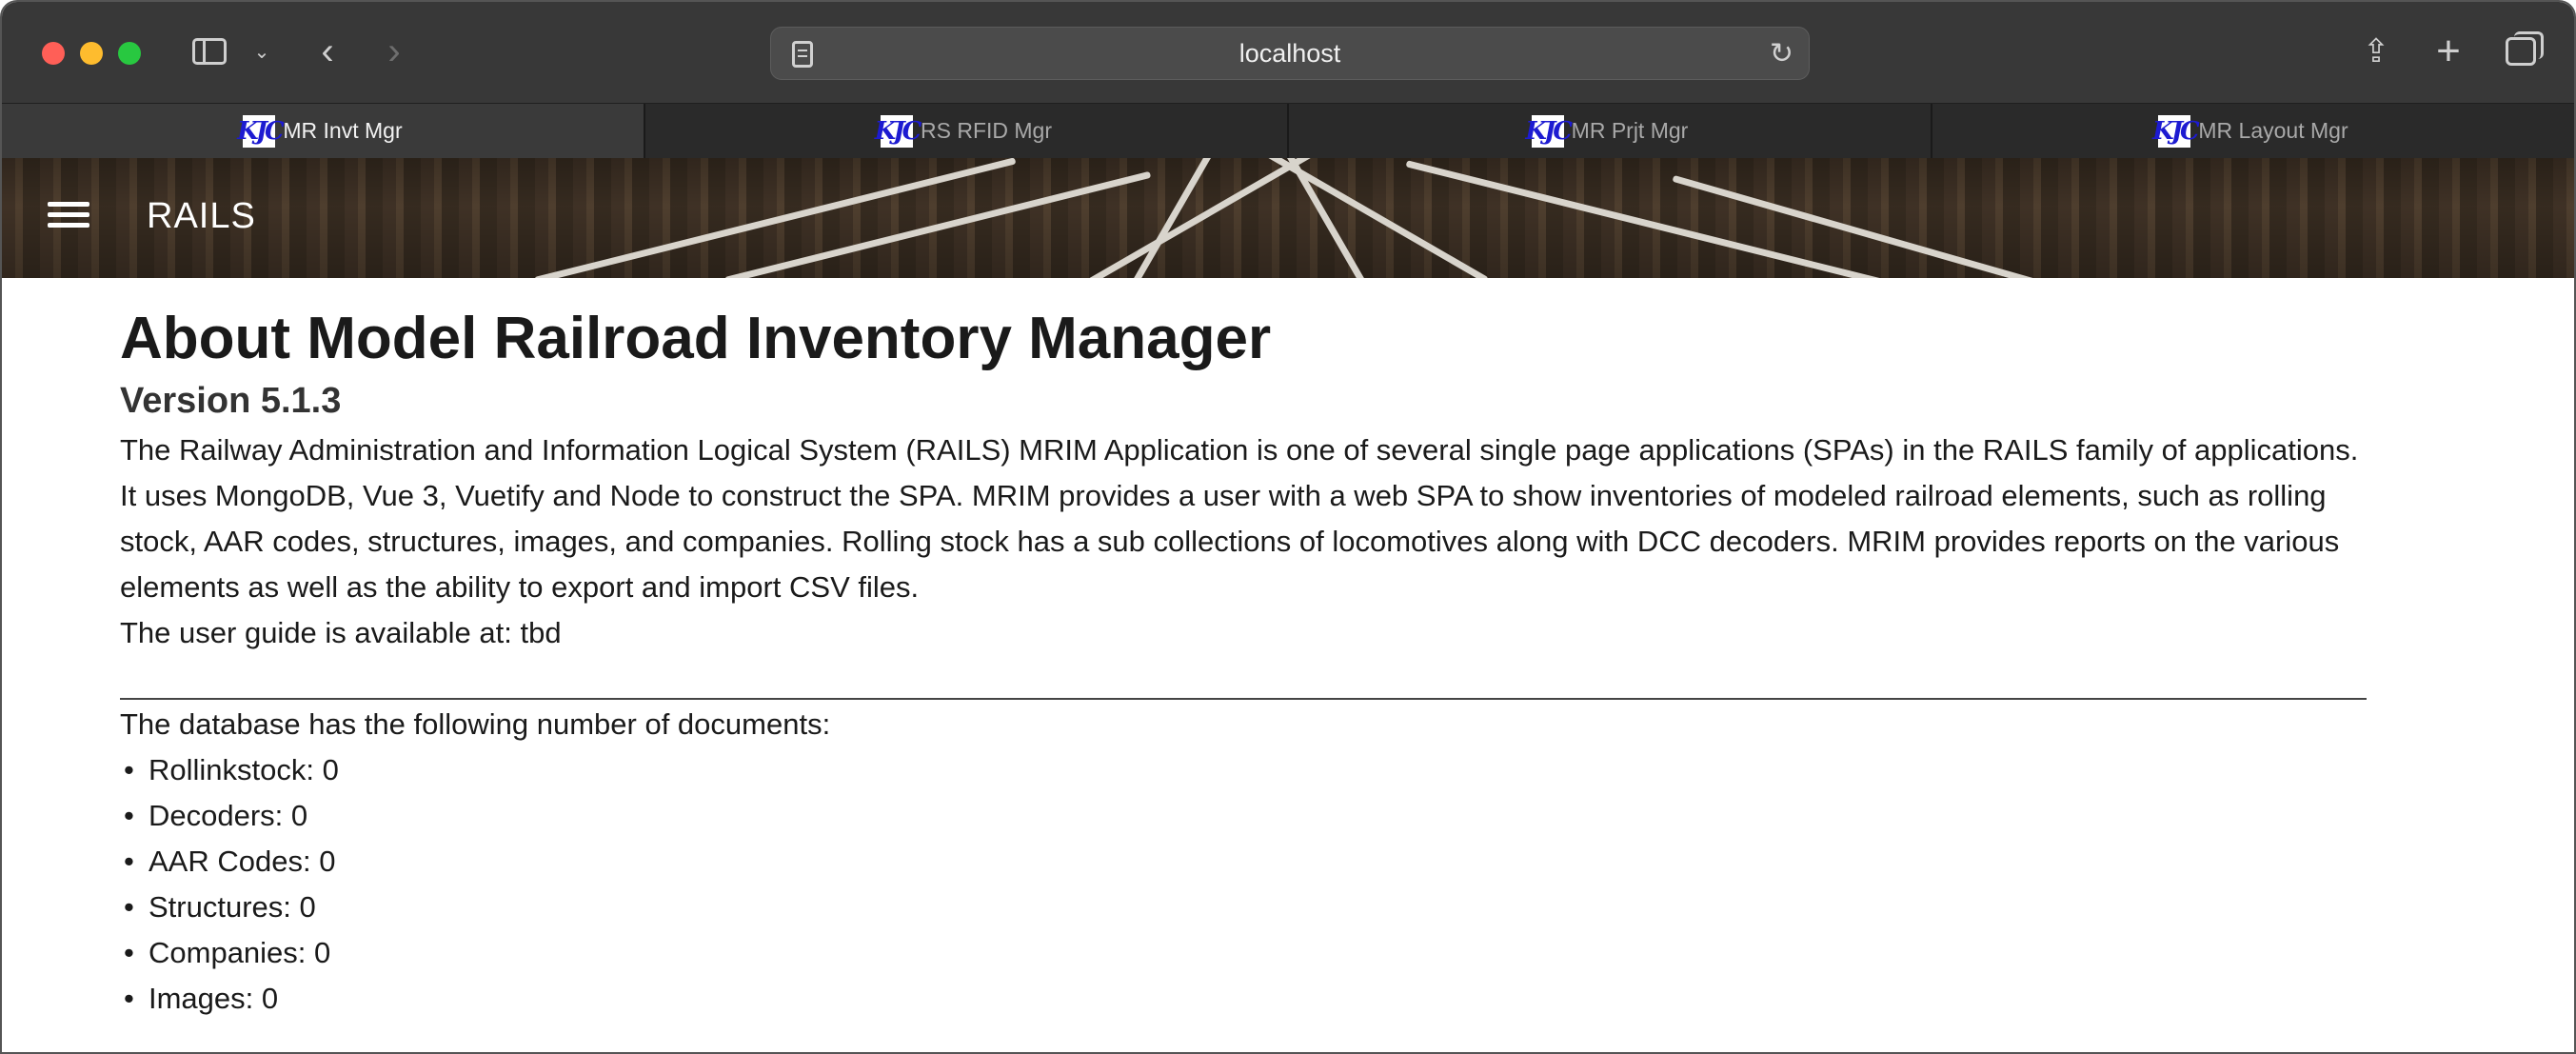  What do you see at coordinates (2448, 51) in the screenshot?
I see `new-tab-icon: +` at bounding box center [2448, 51].